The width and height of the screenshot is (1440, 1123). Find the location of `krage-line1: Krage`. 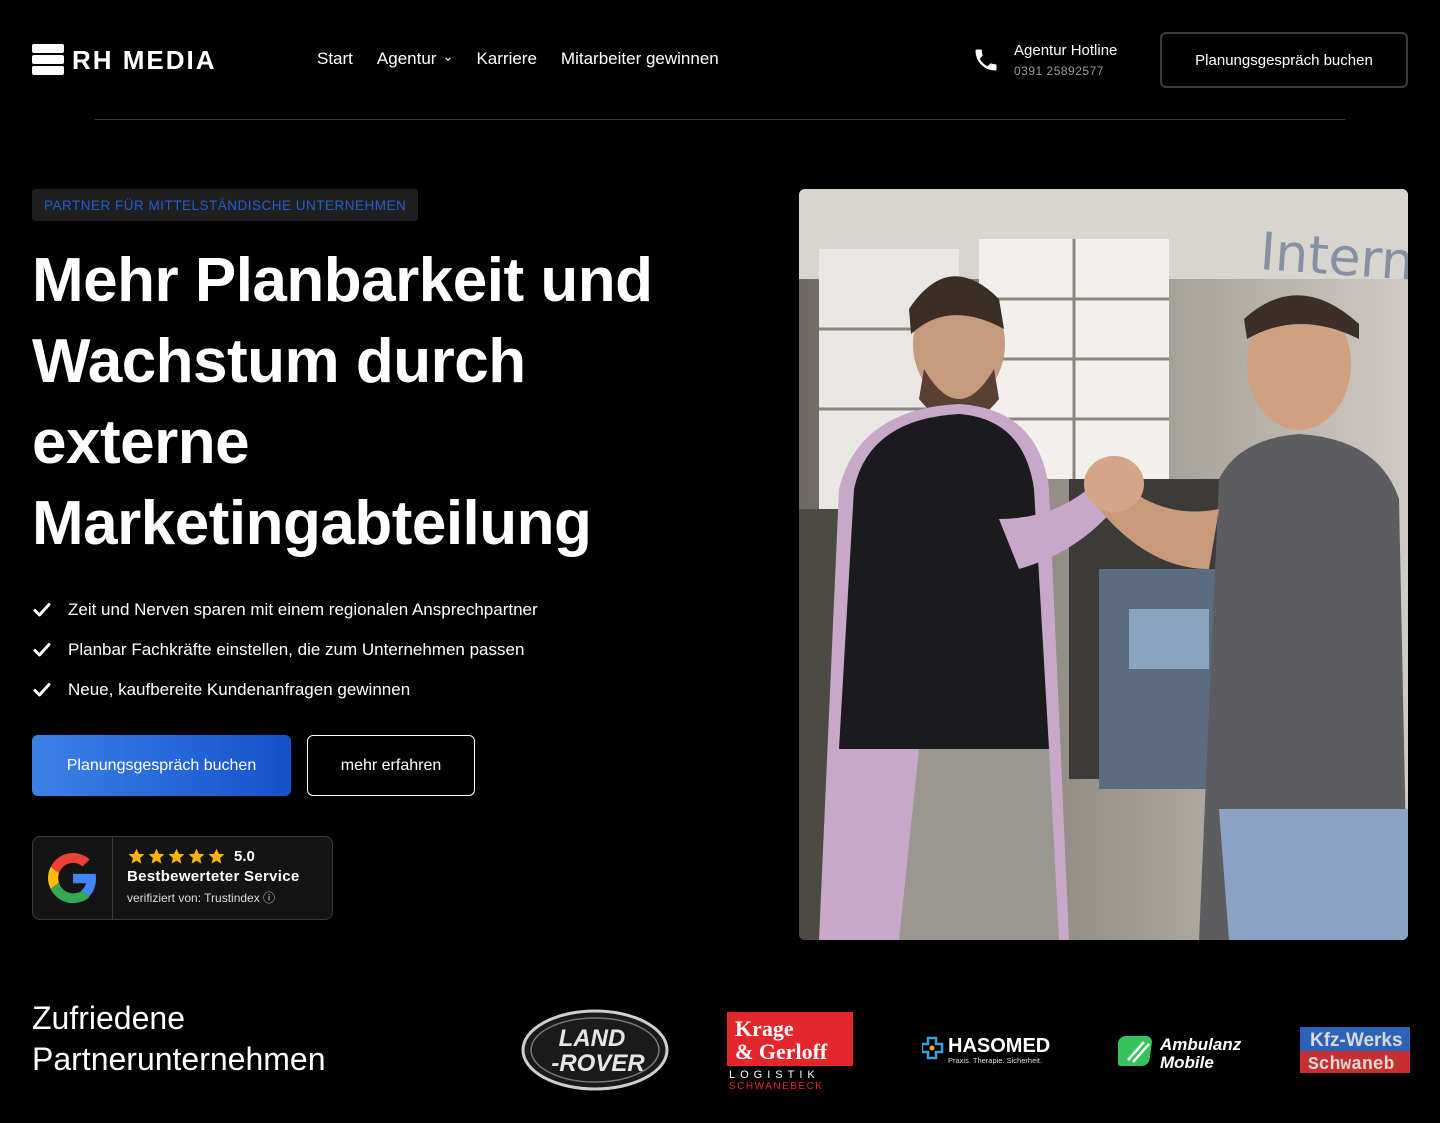

krage-line1: Krage is located at coordinates (764, 1028).